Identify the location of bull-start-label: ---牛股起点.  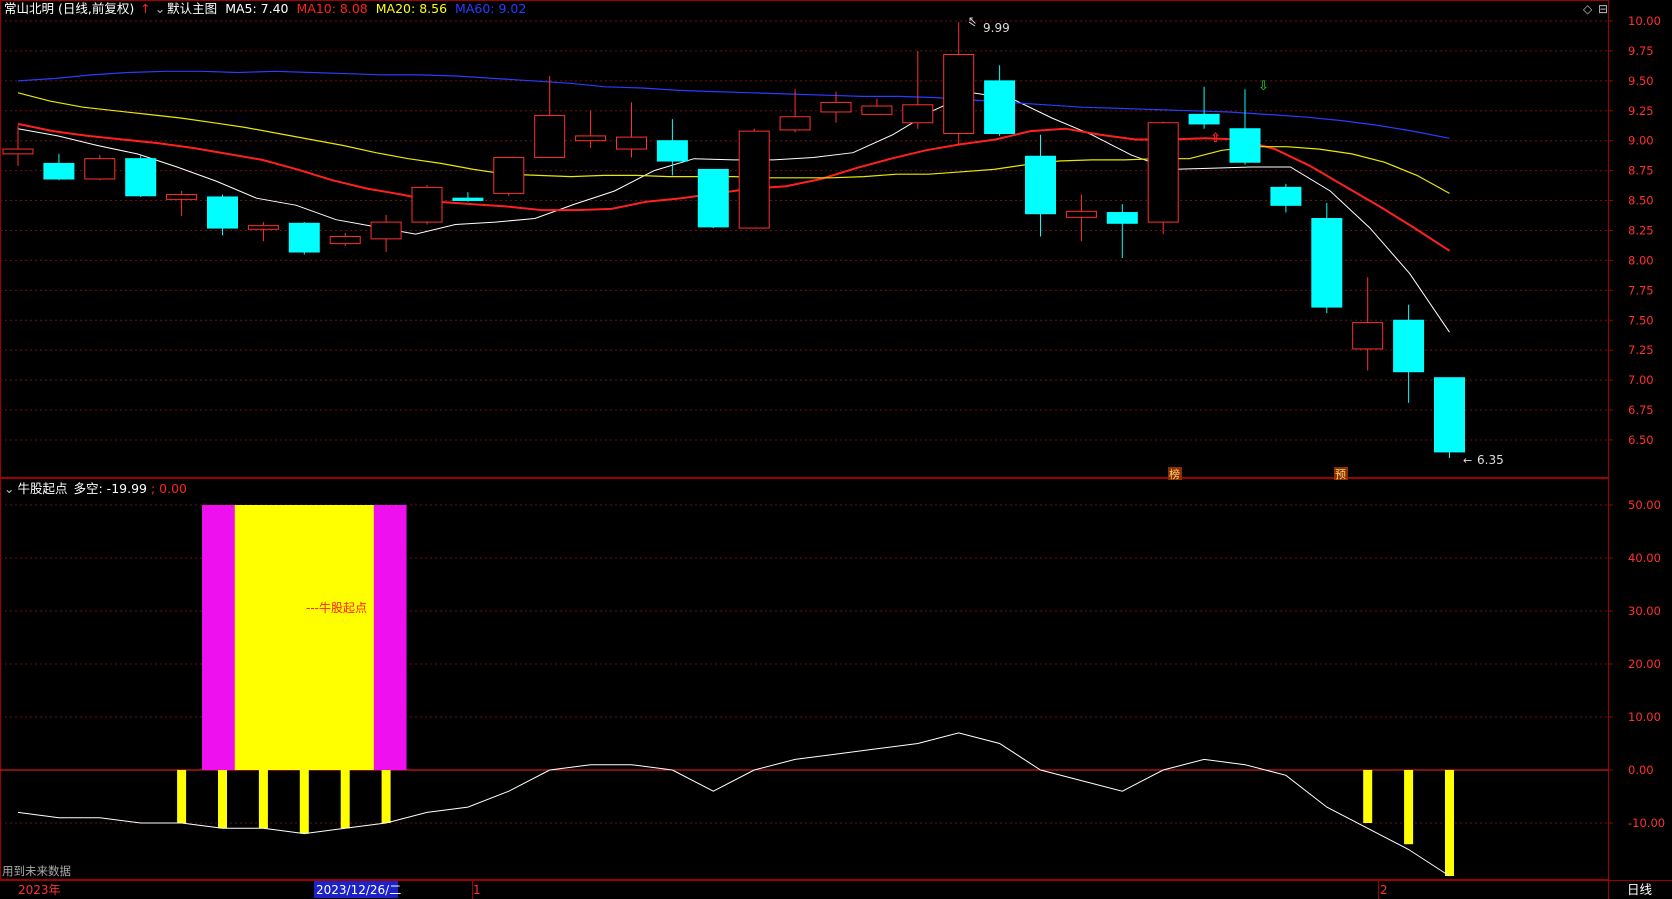
(336, 607).